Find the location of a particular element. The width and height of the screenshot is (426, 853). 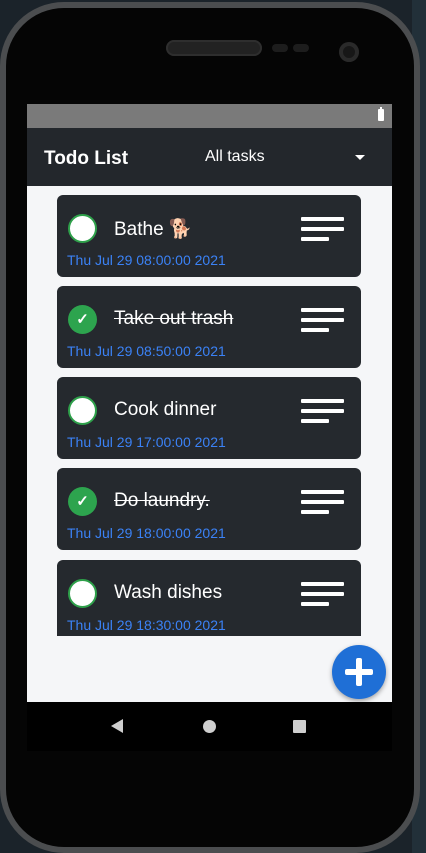

task-title: Do laundry. is located at coordinates (162, 500).